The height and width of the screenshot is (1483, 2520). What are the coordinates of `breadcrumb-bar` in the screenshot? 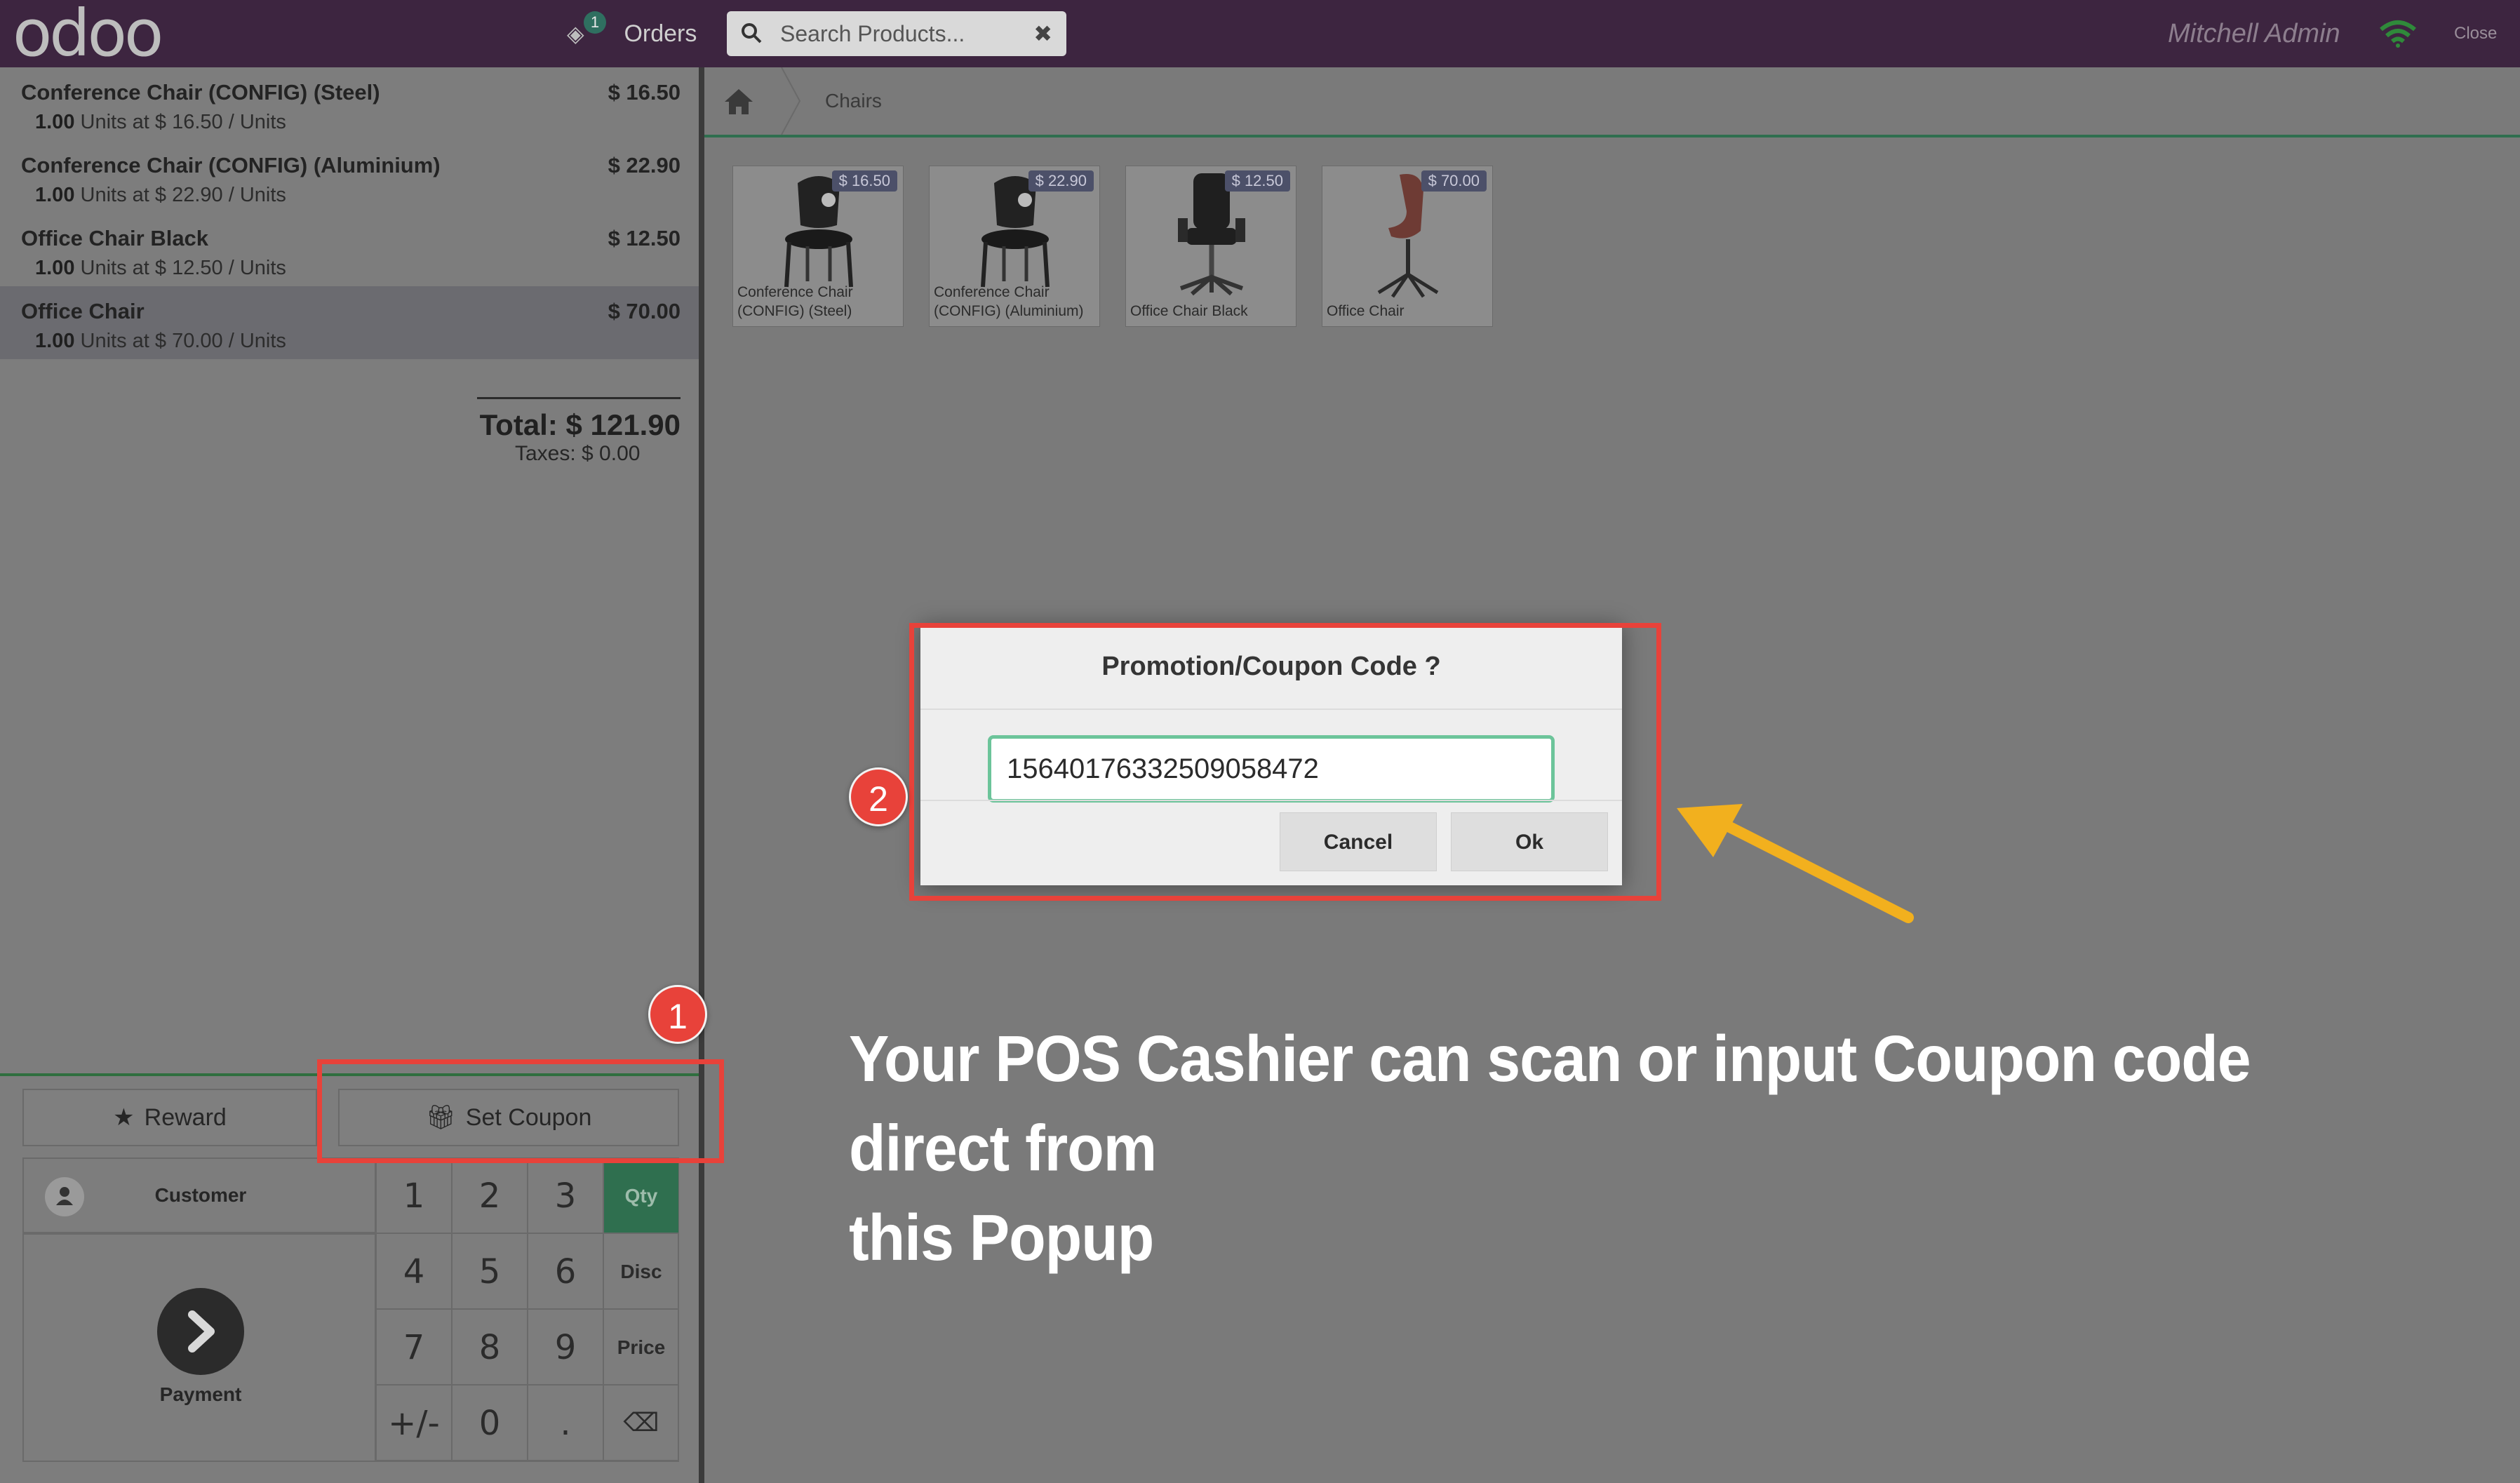 It's located at (1612, 102).